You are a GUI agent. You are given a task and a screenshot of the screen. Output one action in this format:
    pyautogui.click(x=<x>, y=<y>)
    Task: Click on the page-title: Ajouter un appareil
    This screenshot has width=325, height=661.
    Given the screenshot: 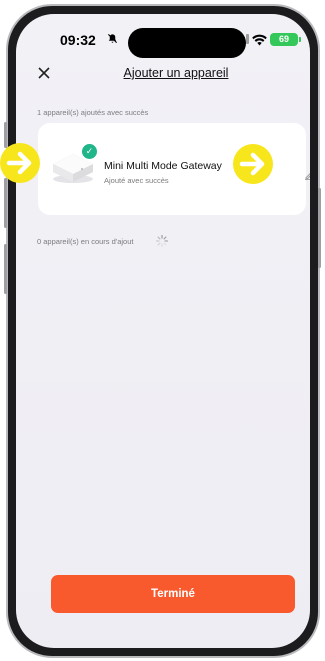 What is the action you would take?
    pyautogui.click(x=176, y=73)
    